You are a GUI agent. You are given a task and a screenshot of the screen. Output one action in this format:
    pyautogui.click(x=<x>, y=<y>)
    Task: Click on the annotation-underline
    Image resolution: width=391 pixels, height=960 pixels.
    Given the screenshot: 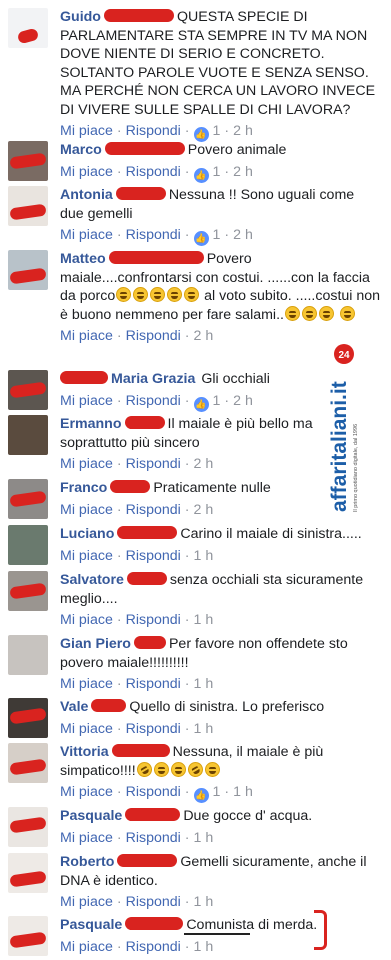 What is the action you would take?
    pyautogui.click(x=217, y=934)
    